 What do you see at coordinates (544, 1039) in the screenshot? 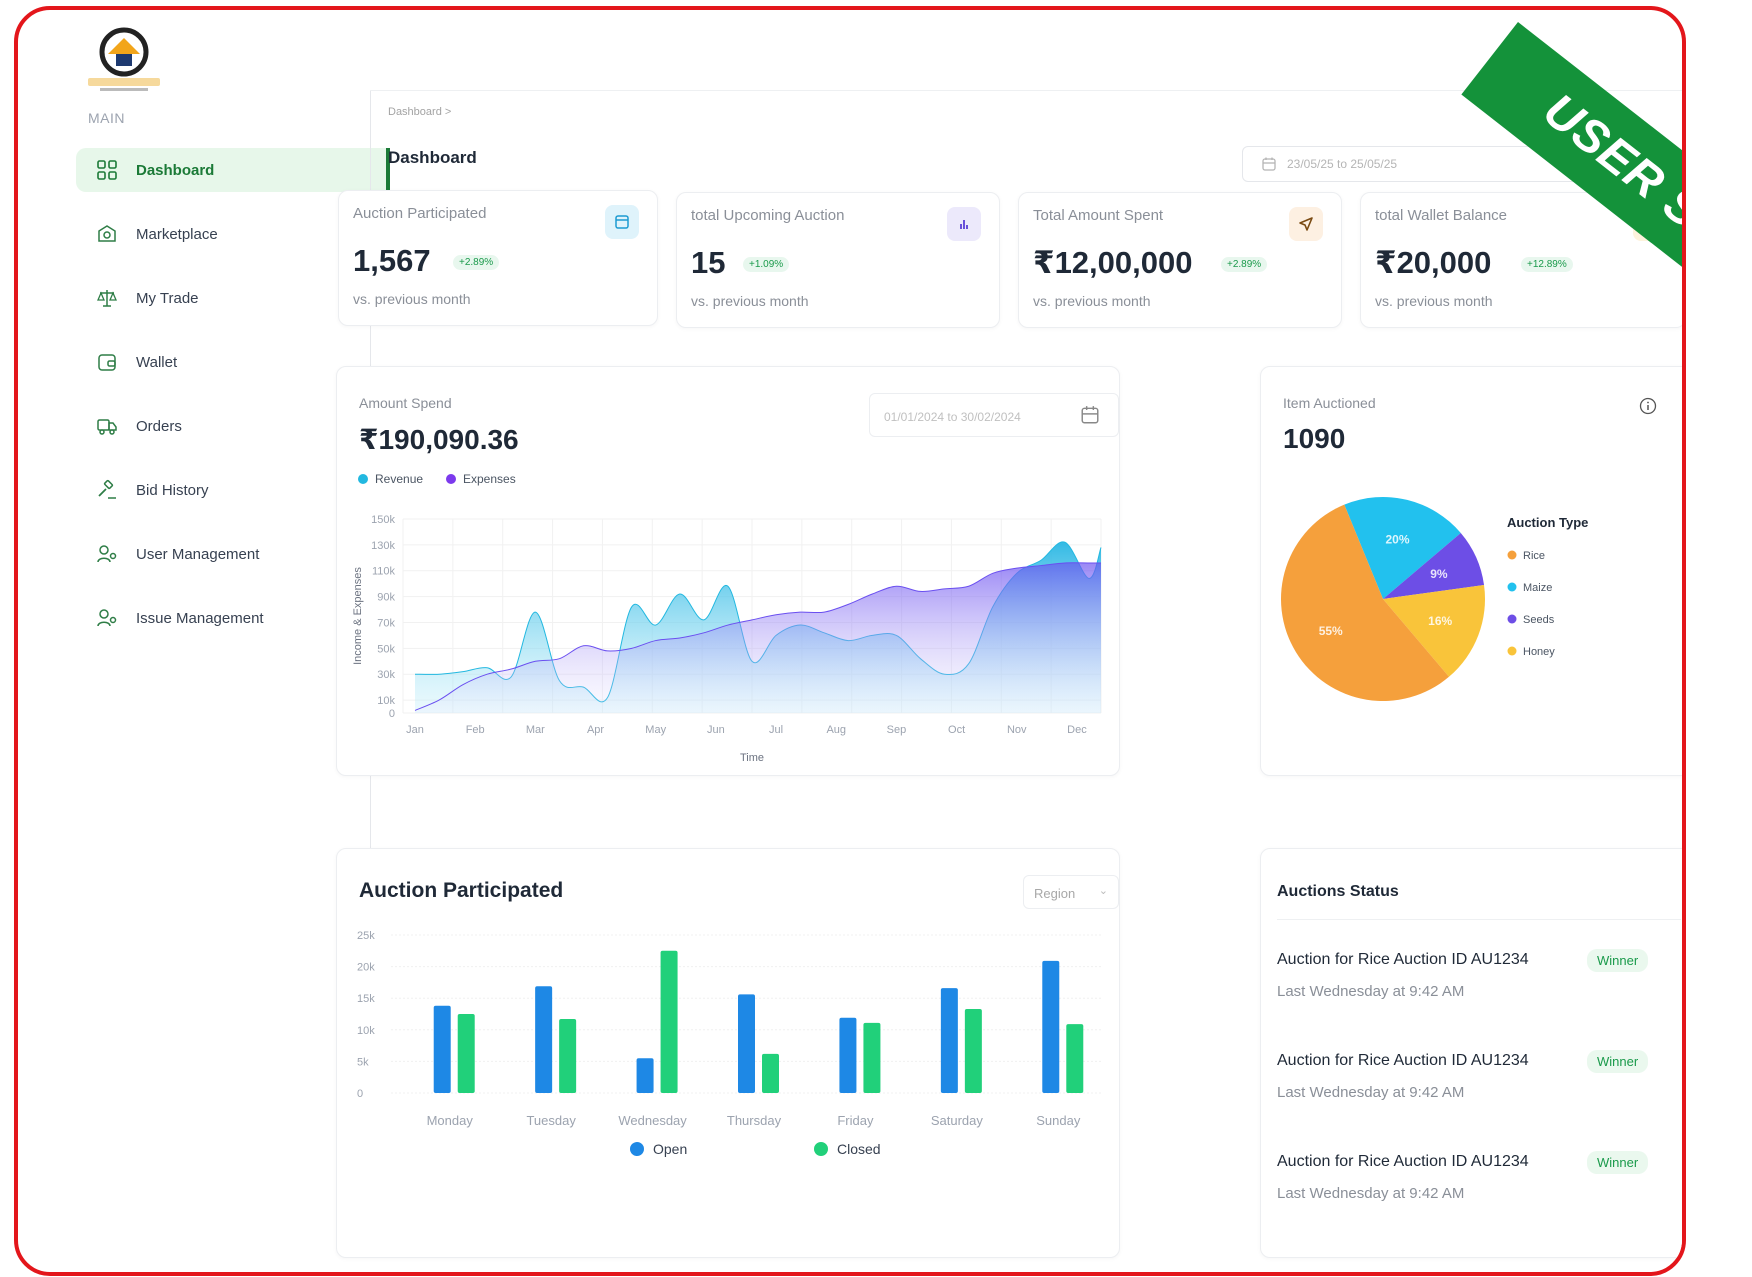
I see `bar-open-tuesday` at bounding box center [544, 1039].